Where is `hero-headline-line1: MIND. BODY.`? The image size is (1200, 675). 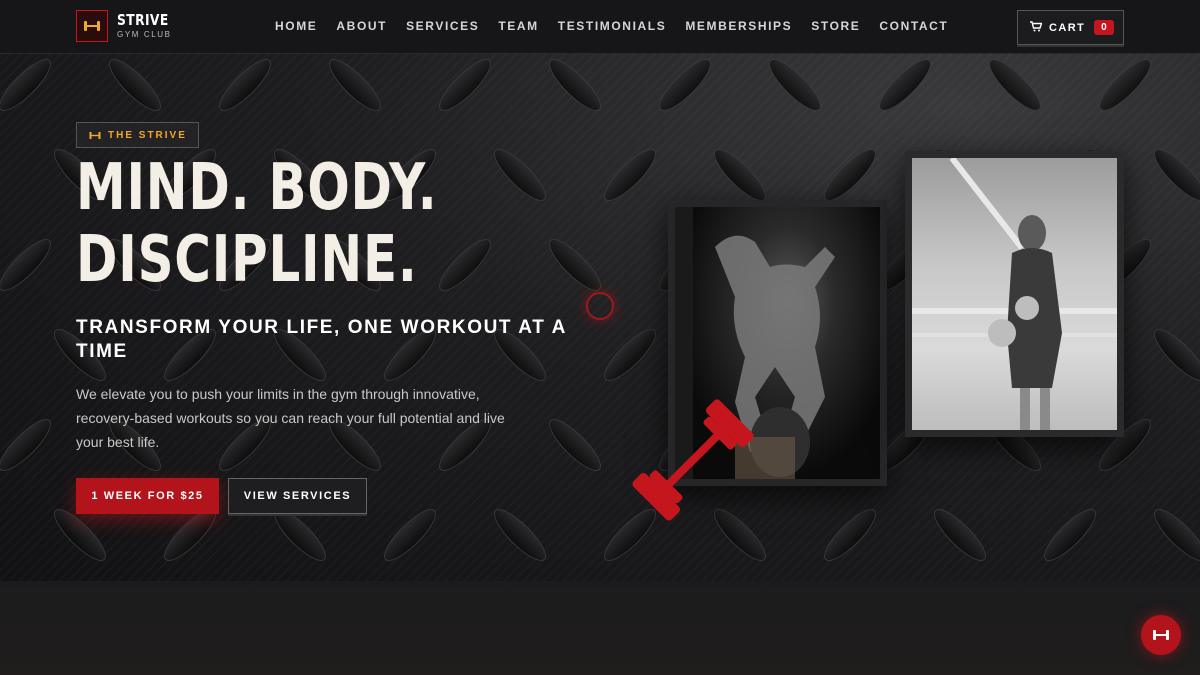
hero-headline-line1: MIND. BODY. is located at coordinates (257, 188).